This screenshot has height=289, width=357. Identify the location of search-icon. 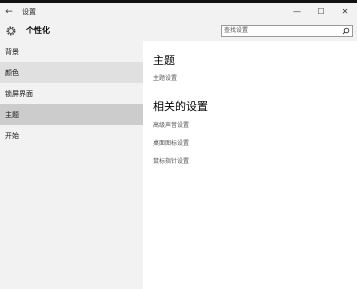
(346, 31).